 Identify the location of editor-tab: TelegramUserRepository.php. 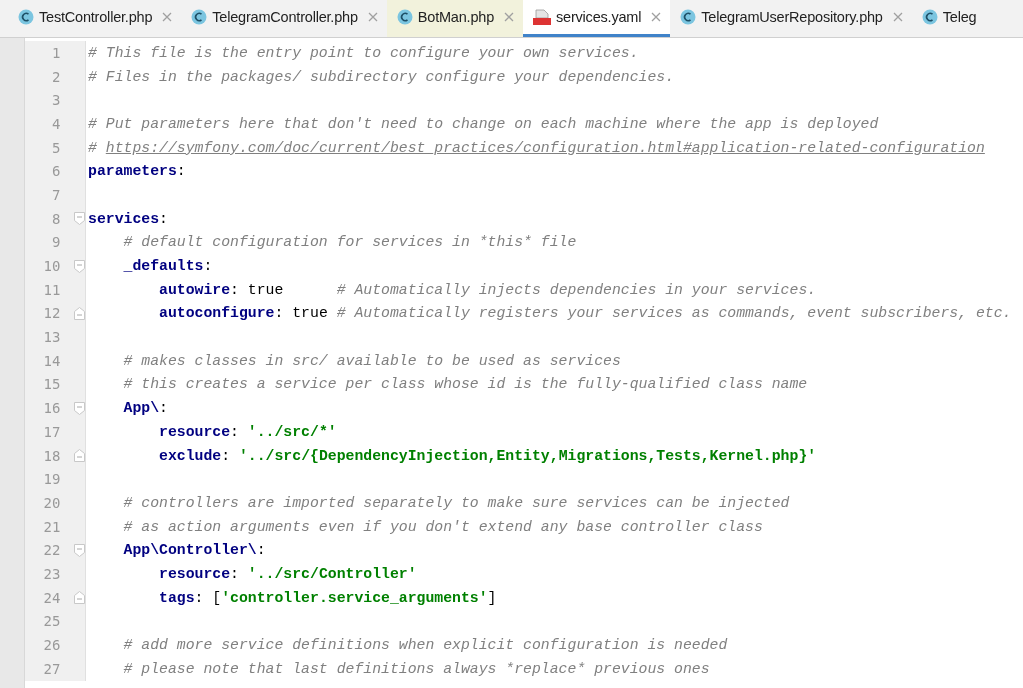
(791, 18).